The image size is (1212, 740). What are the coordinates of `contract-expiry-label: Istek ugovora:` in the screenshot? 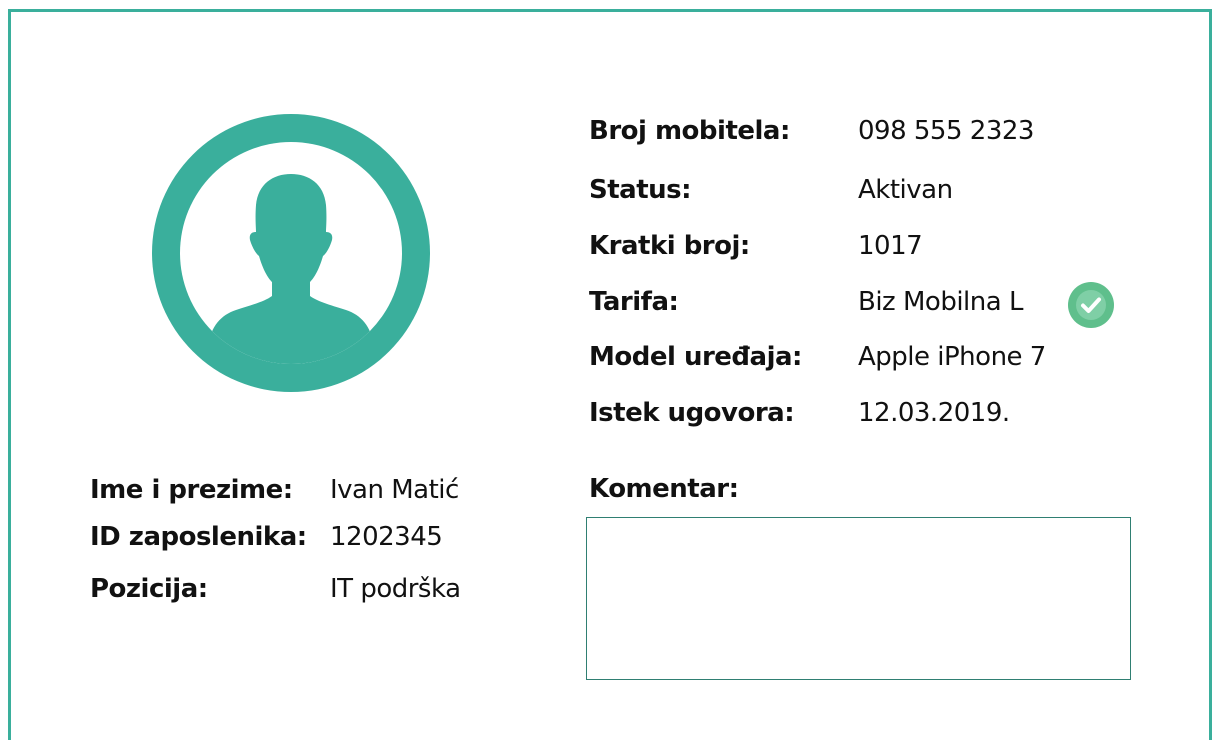 It's located at (692, 413).